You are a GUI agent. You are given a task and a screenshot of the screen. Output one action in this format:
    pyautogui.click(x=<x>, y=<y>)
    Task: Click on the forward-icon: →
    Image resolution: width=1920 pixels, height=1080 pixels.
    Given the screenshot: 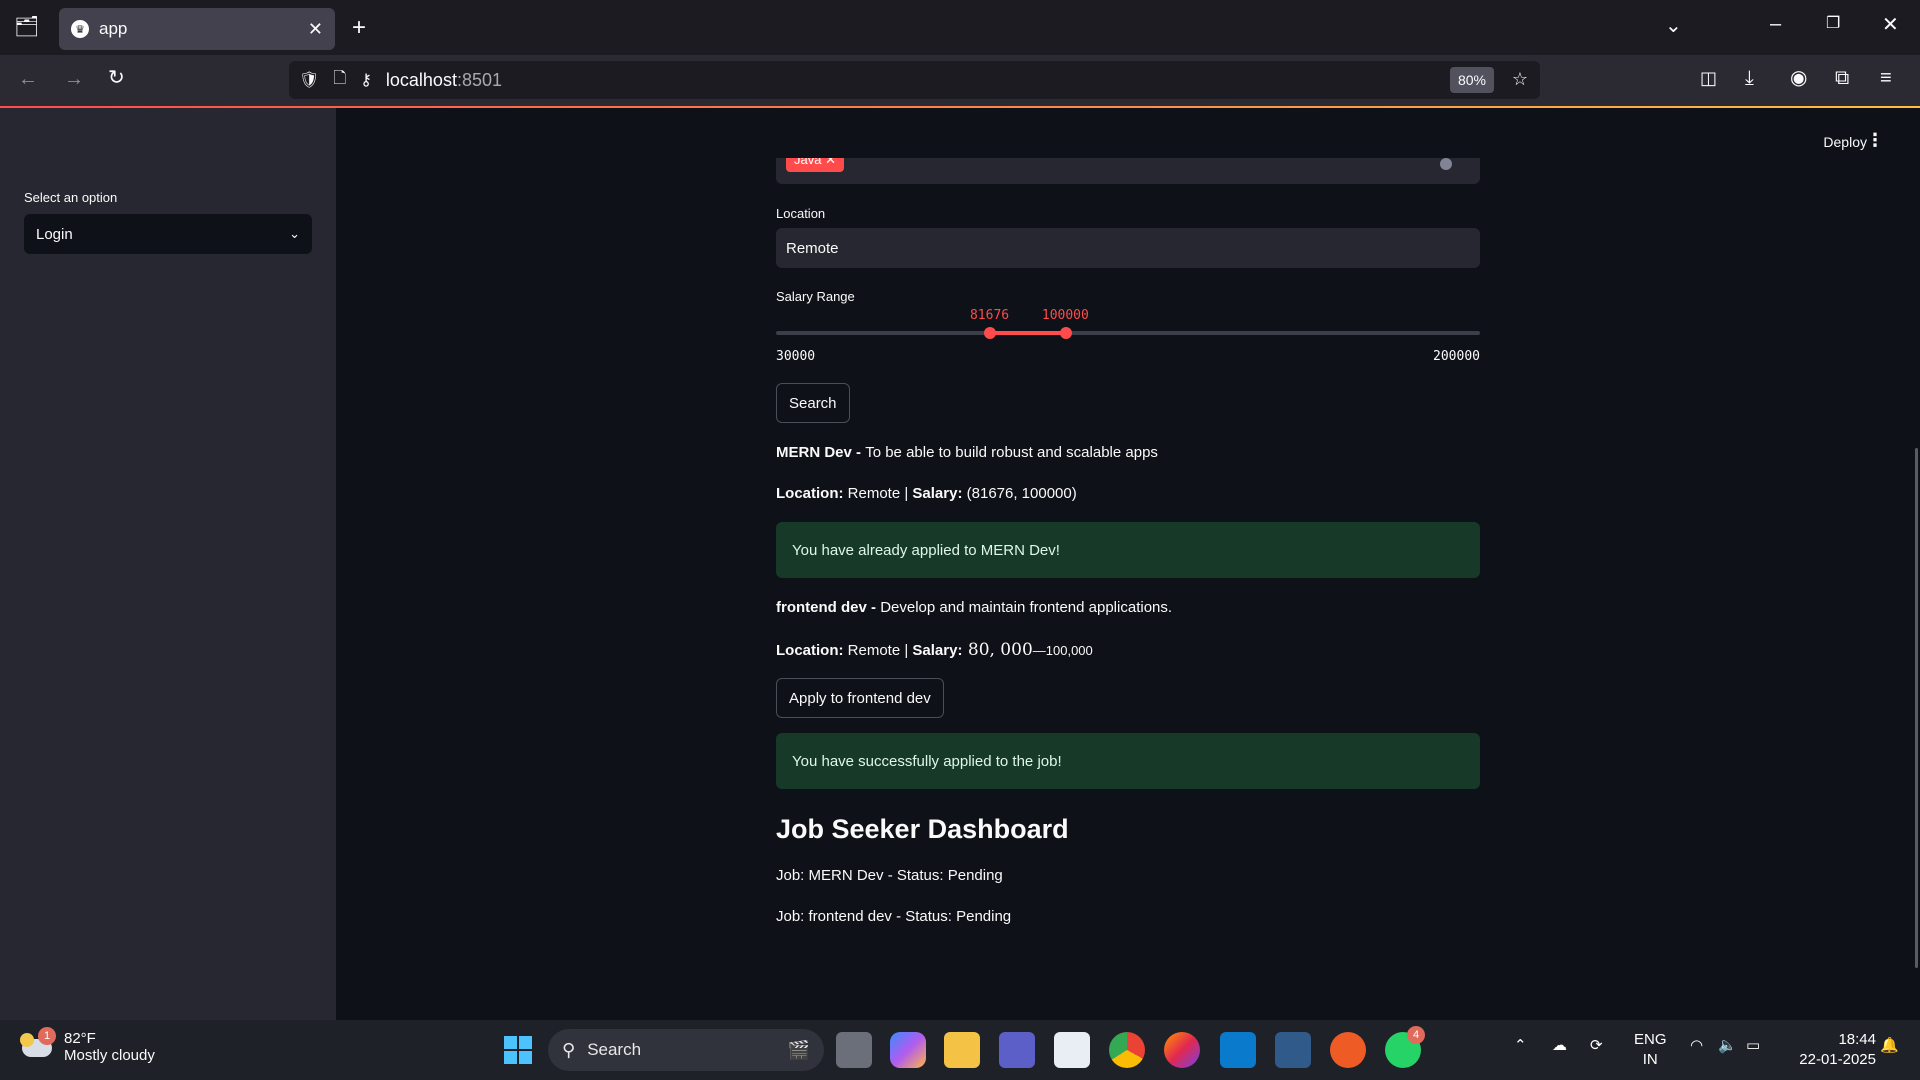 What is the action you would take?
    pyautogui.click(x=74, y=79)
    